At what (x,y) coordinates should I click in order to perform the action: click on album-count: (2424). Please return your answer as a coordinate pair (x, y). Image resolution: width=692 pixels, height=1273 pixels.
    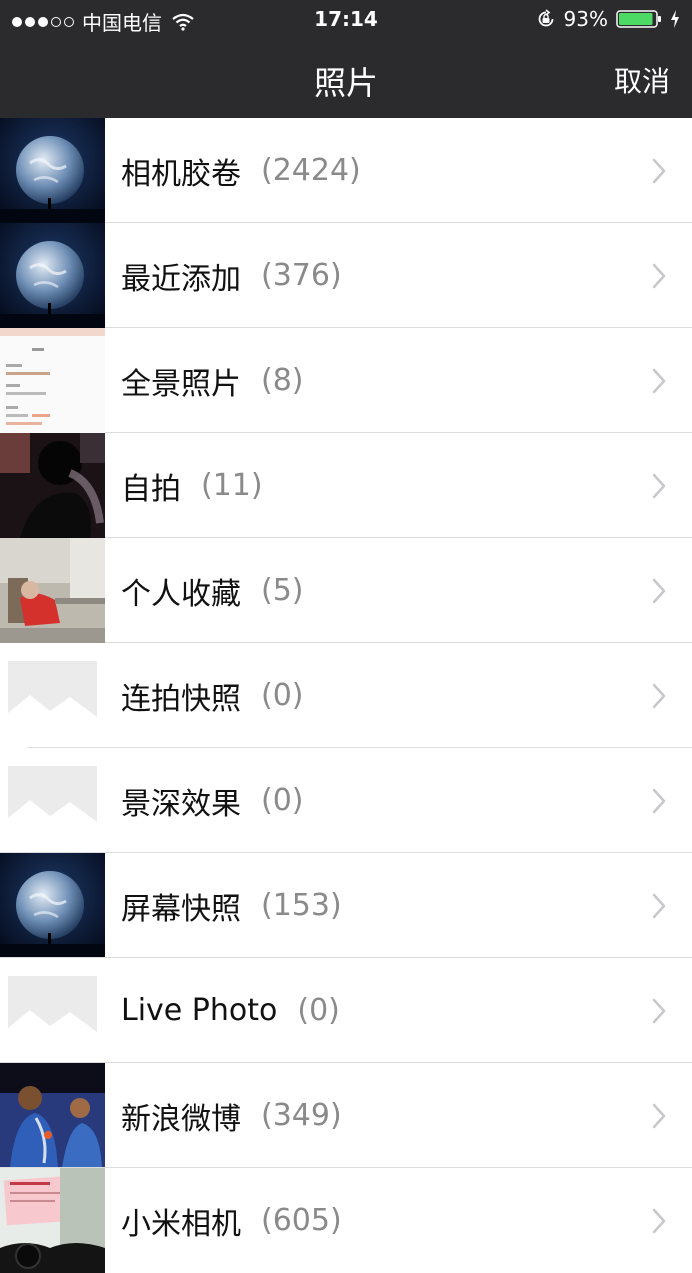
    Looking at the image, I should click on (311, 170).